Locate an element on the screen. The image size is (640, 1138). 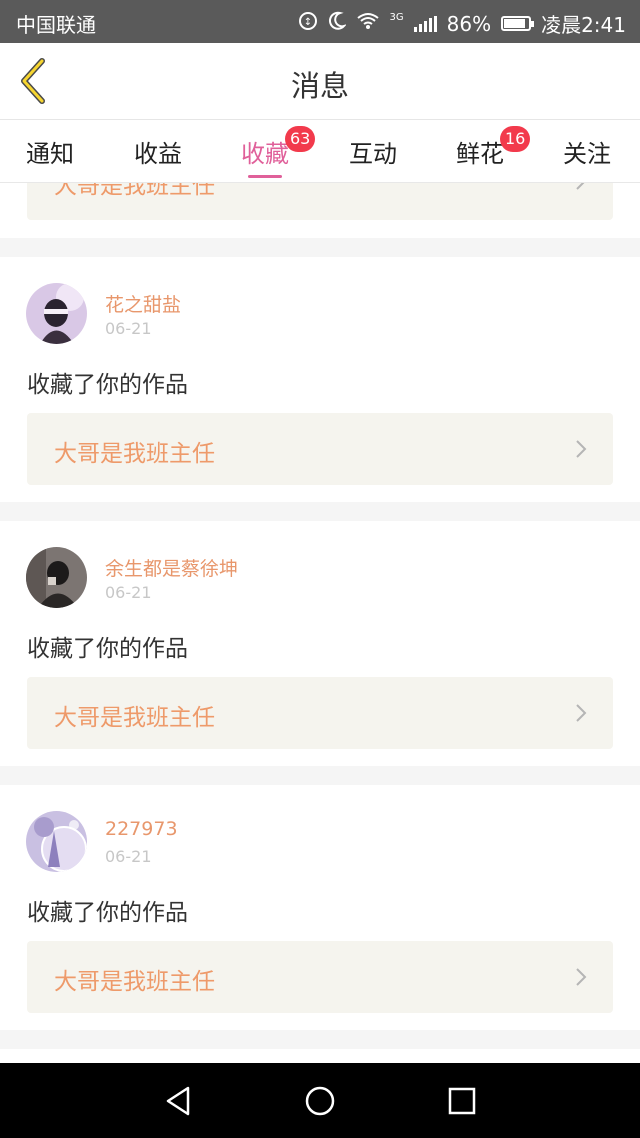
tab-label: 关注 is located at coordinates (587, 154).